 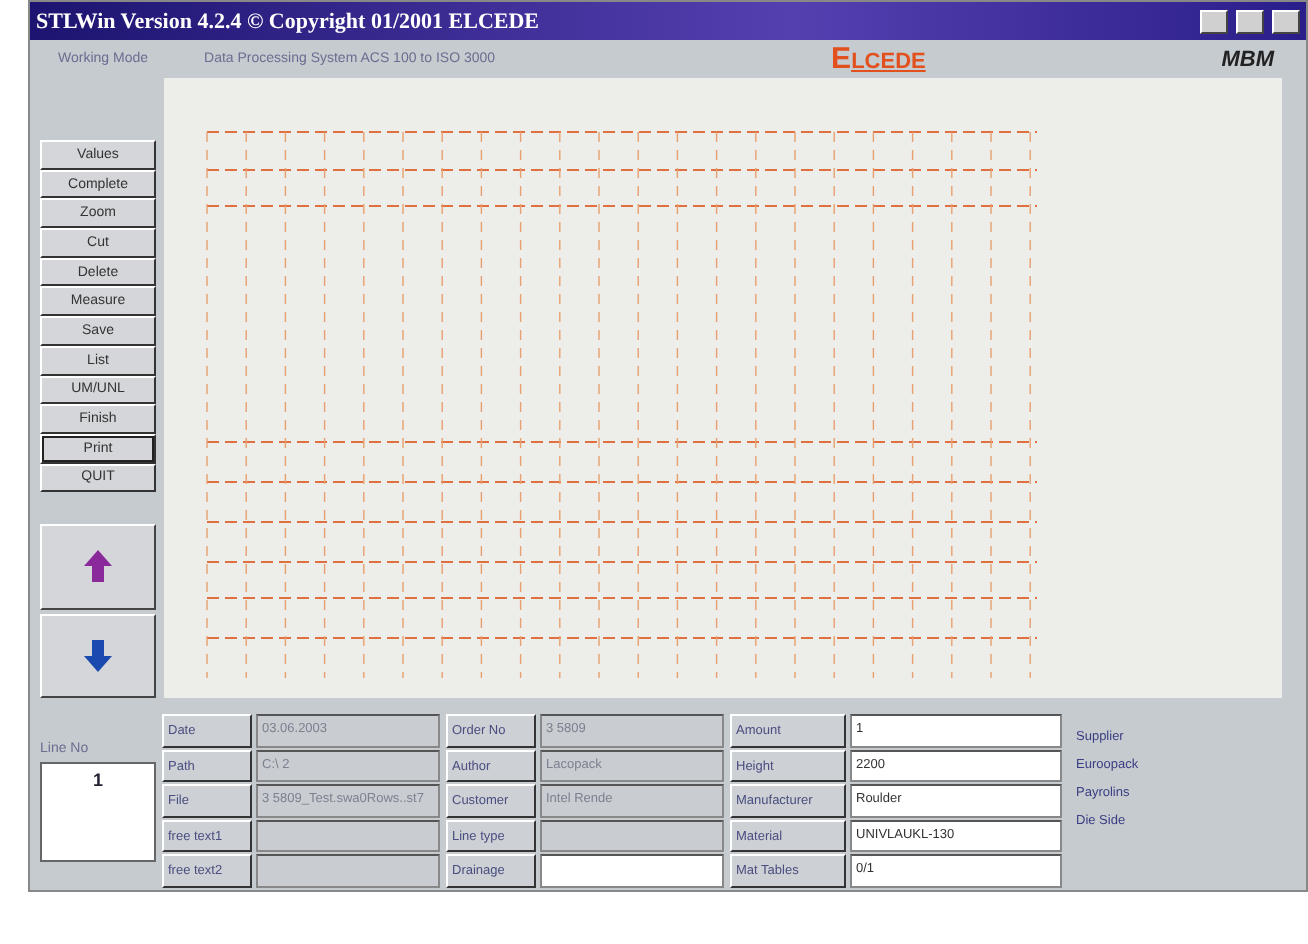 I want to click on brand-label: MBM, so click(x=1247, y=59).